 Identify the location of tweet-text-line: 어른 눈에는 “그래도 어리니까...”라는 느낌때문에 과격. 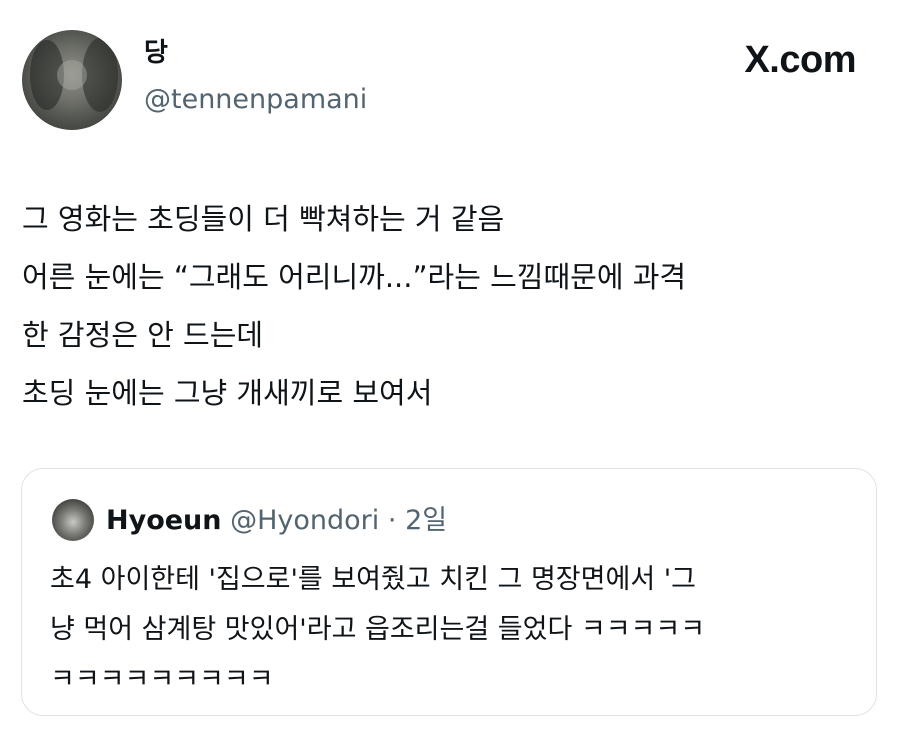
(354, 277).